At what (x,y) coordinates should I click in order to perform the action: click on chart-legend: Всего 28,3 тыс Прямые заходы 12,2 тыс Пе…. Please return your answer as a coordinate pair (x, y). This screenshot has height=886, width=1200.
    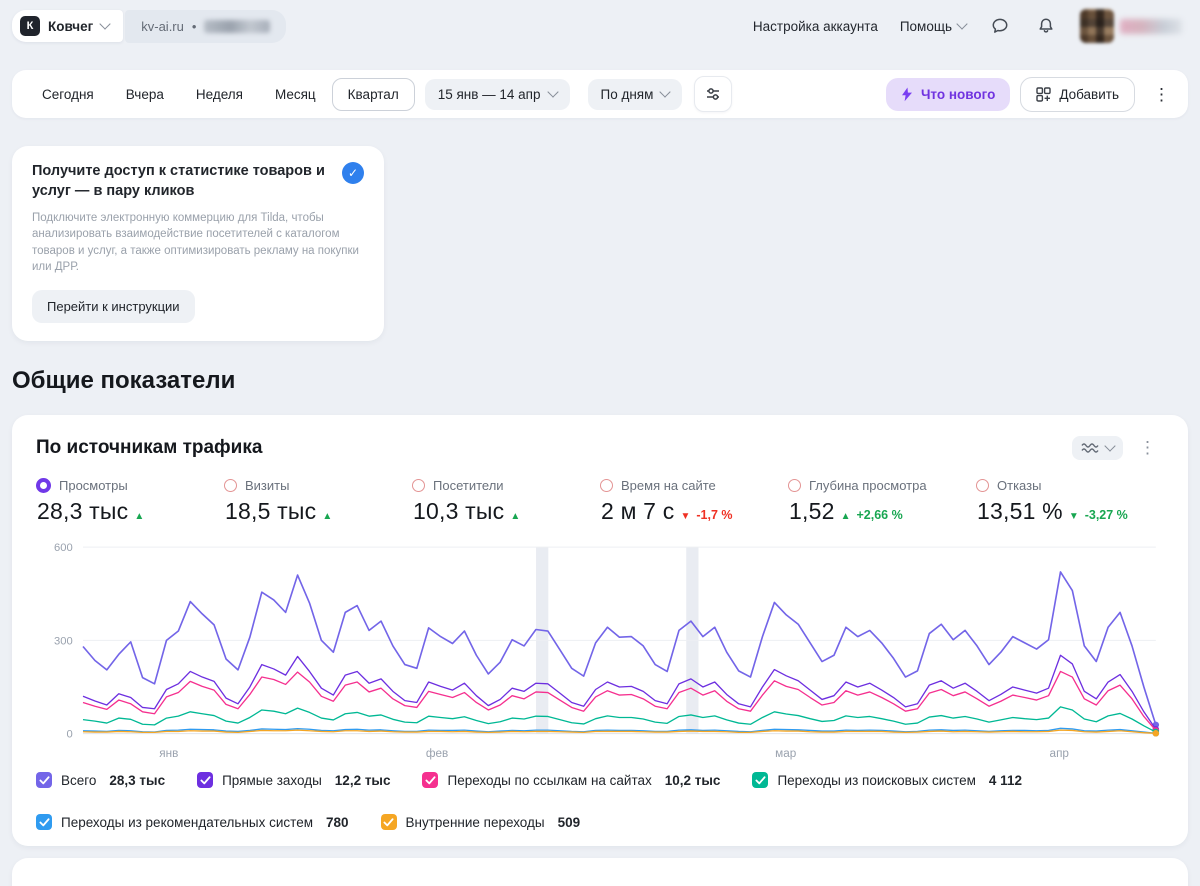
    Looking at the image, I should click on (600, 801).